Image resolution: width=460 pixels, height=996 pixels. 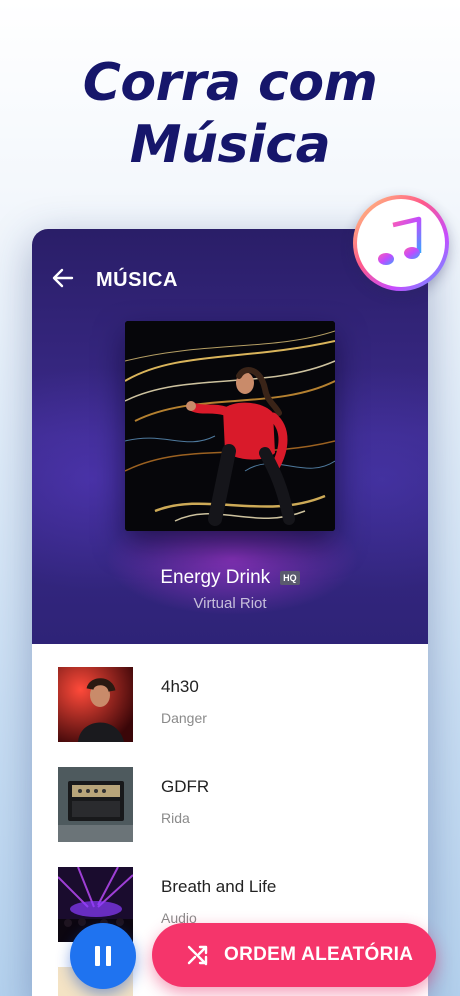 I want to click on now-playing-title: Energy Drink, so click(x=215, y=577).